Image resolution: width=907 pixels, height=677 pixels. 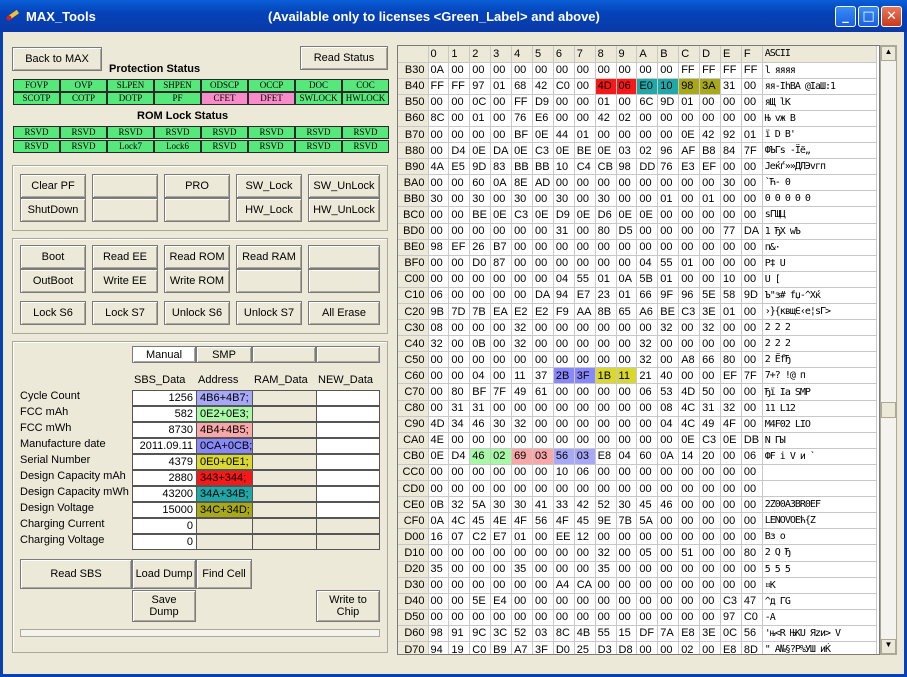 What do you see at coordinates (585, 296) in the screenshot?
I see `hex-byte-cell: E7` at bounding box center [585, 296].